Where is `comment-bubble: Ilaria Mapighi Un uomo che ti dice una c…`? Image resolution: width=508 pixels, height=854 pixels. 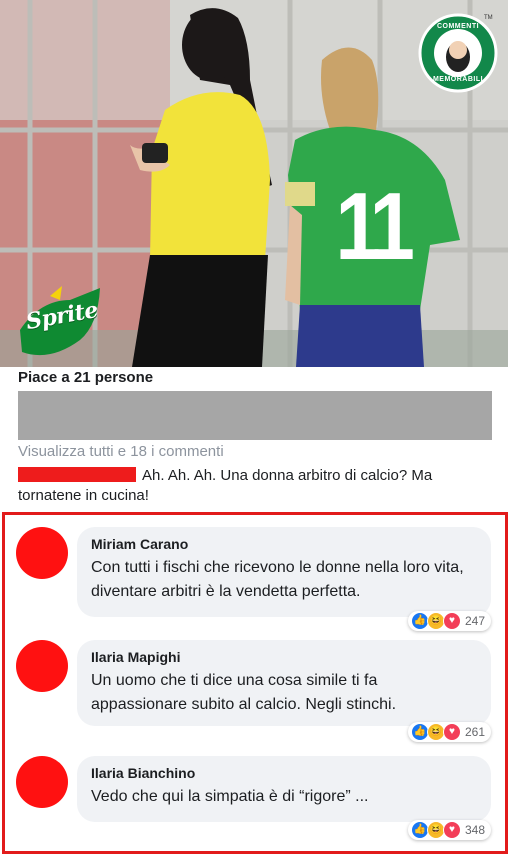 comment-bubble: Ilaria Mapighi Un uomo che ti dice una c… is located at coordinates (284, 683).